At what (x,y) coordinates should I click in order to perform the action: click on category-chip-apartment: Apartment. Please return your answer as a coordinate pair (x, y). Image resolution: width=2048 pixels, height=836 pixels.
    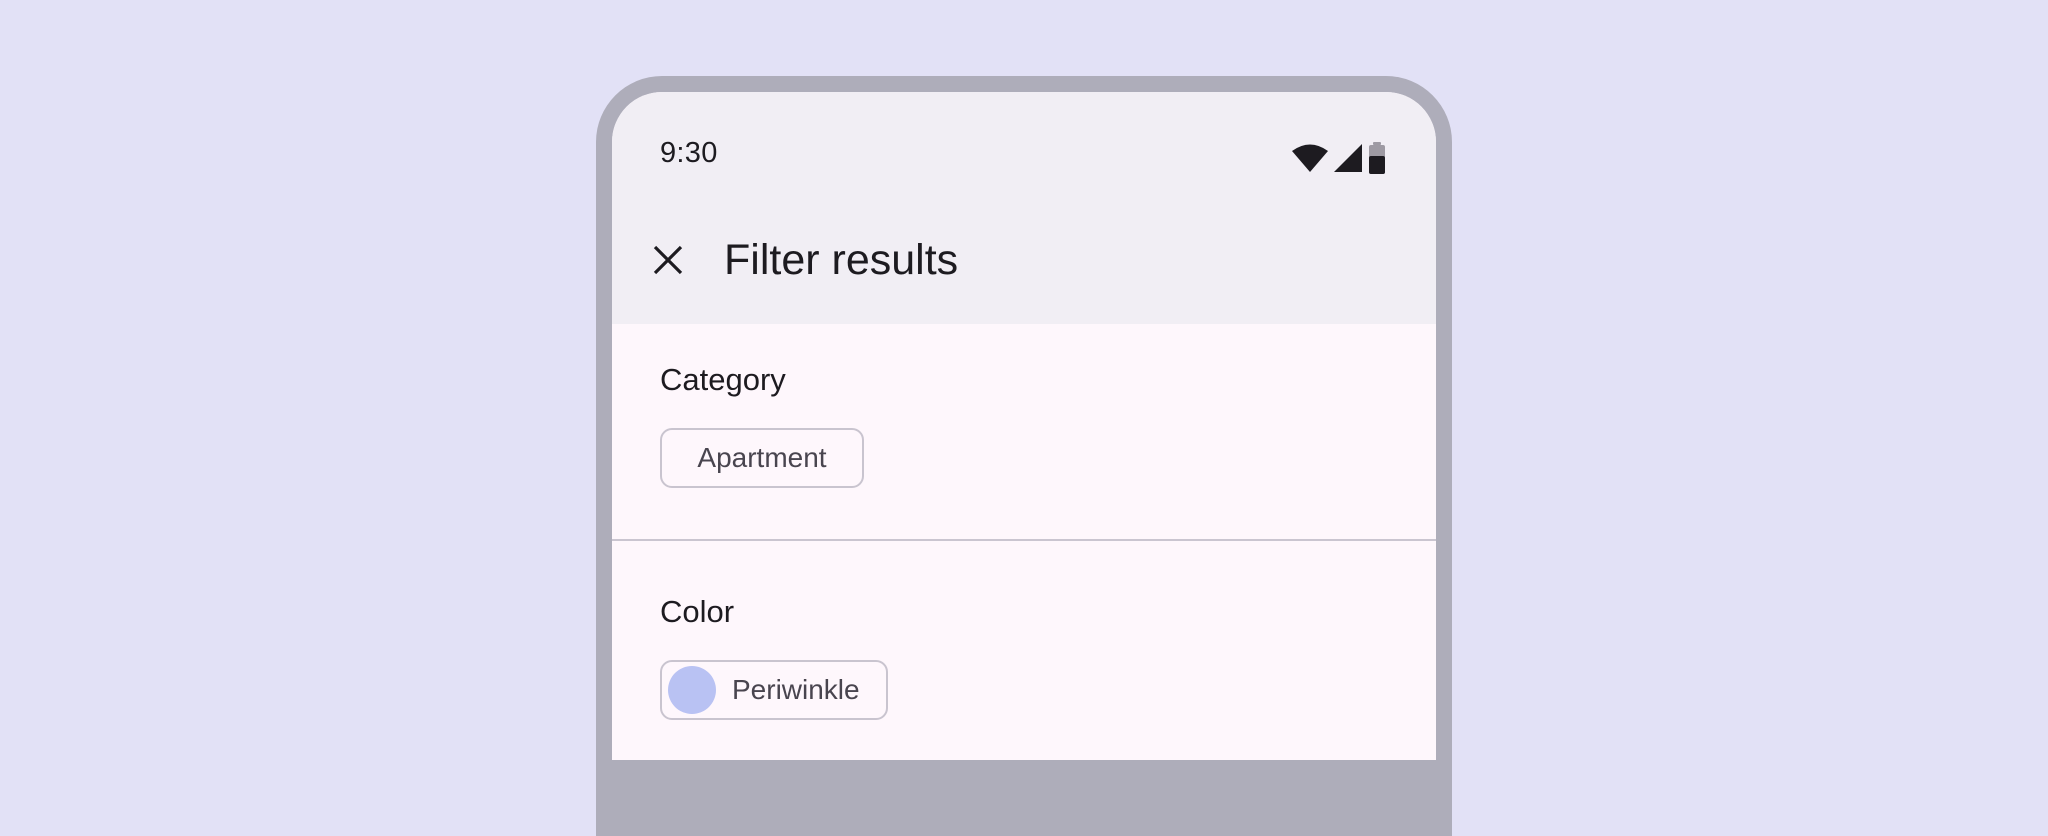
    Looking at the image, I should click on (762, 458).